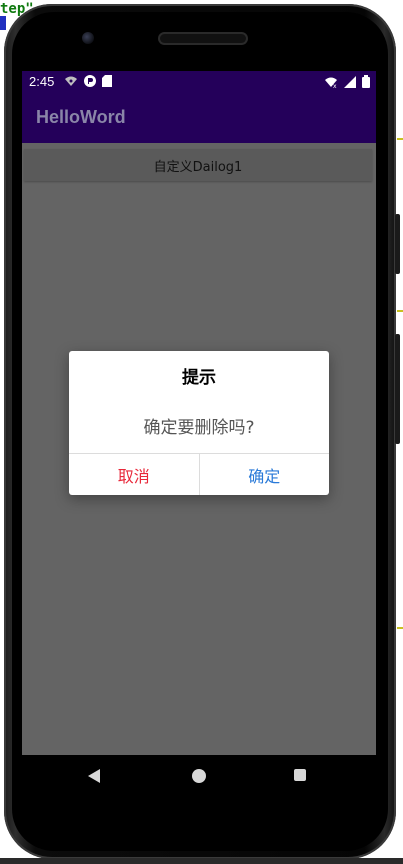 The image size is (403, 864). Describe the element at coordinates (201, 861) in the screenshot. I see `ide-bottom-strip` at that location.